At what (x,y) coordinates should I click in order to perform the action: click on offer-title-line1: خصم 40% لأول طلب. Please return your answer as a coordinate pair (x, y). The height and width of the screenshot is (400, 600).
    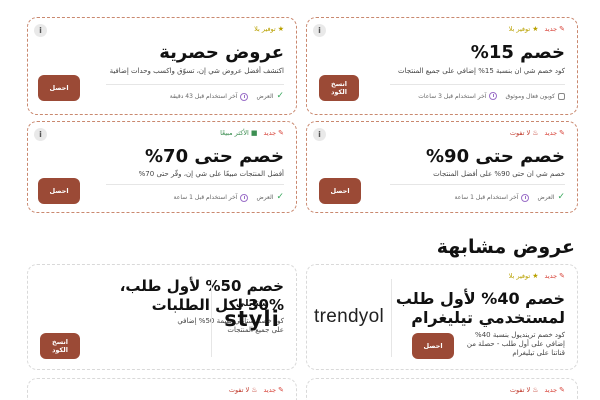
    Looking at the image, I should click on (480, 298).